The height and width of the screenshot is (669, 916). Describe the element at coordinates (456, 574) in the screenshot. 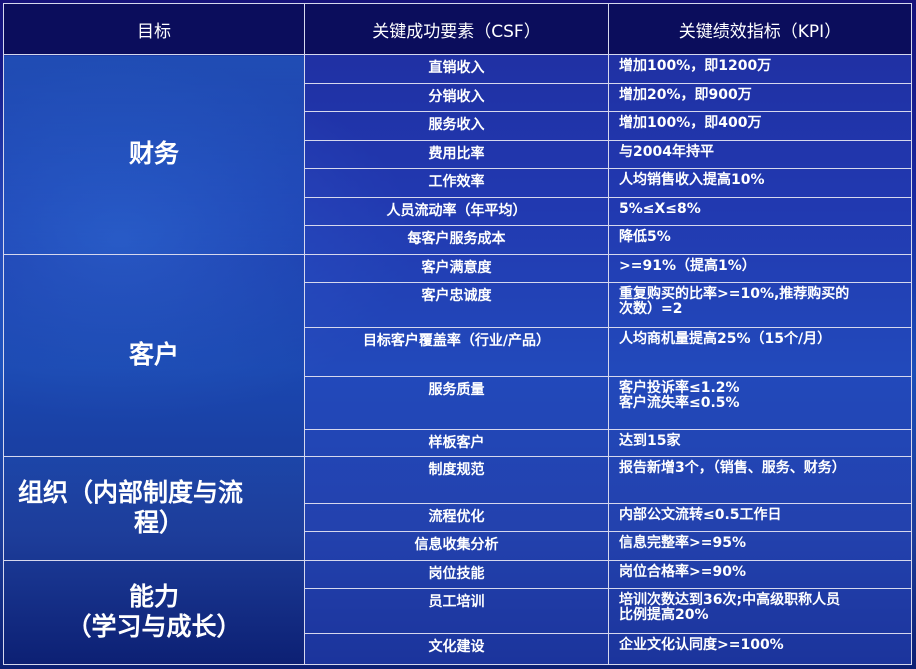

I see `csf-cell: 岗位技能` at that location.